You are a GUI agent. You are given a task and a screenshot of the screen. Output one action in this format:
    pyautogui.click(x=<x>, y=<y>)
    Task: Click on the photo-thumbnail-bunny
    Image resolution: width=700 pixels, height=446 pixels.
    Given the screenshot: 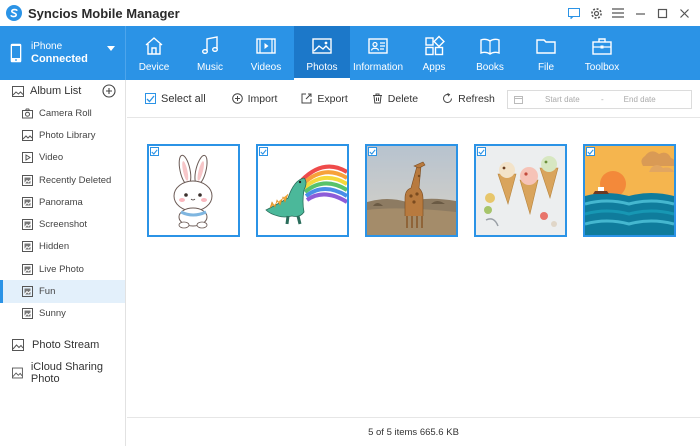 What is the action you would take?
    pyautogui.click(x=193, y=190)
    